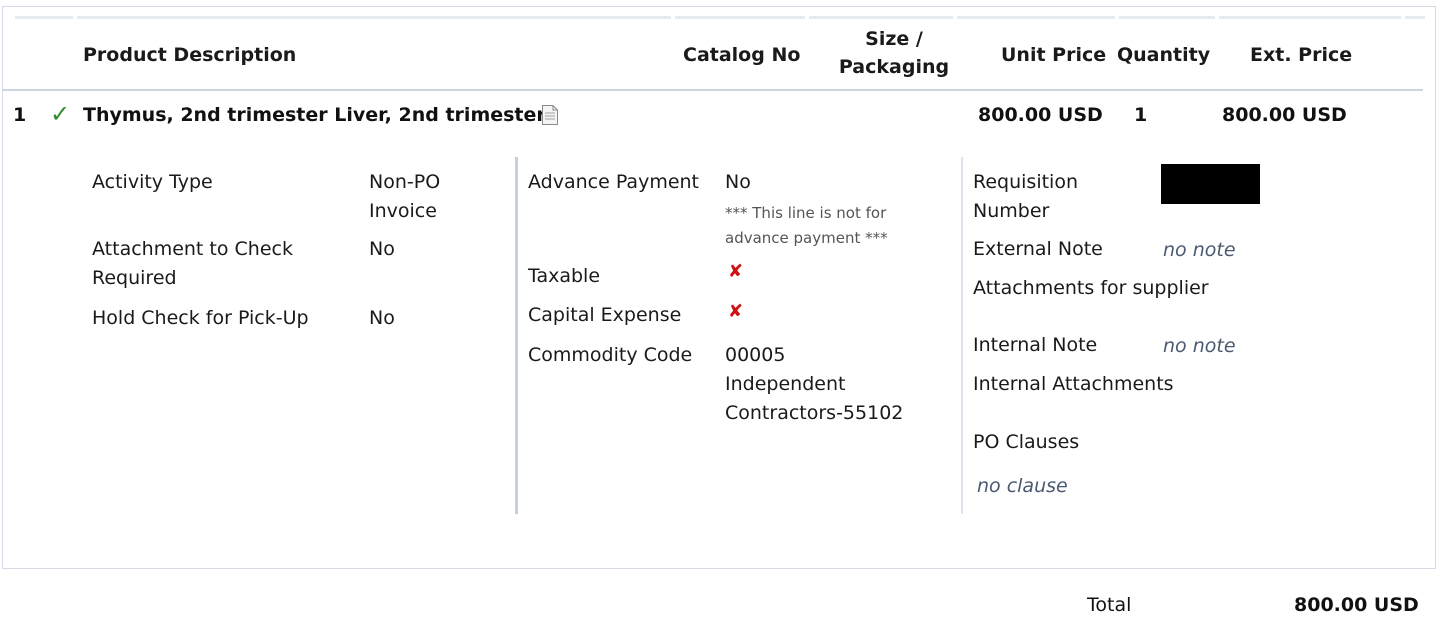  Describe the element at coordinates (894, 39) in the screenshot. I see `header-size-line1: Size /` at that location.